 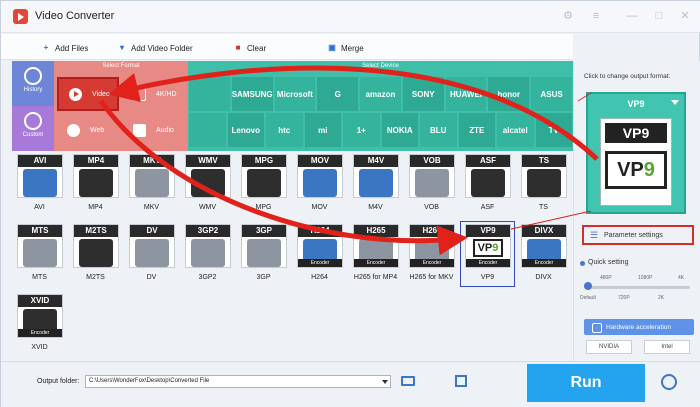 What do you see at coordinates (588, 286) in the screenshot?
I see `quick-setting-slider-handle` at bounding box center [588, 286].